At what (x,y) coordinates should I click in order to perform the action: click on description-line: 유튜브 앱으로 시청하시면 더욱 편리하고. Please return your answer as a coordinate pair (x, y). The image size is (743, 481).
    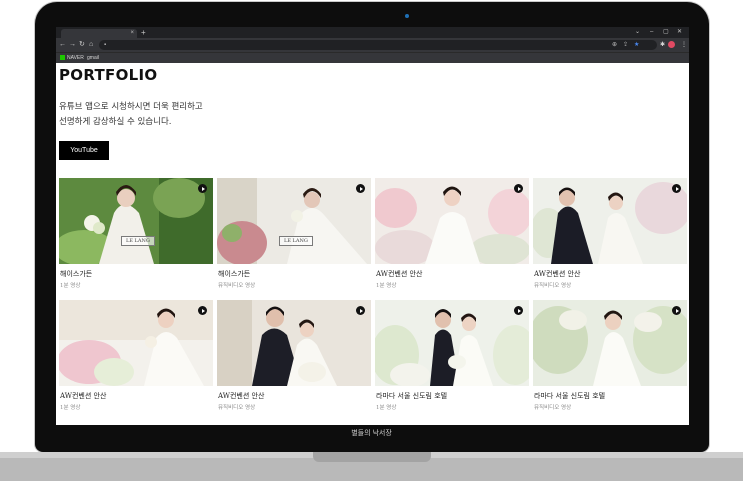
    Looking at the image, I should click on (131, 107).